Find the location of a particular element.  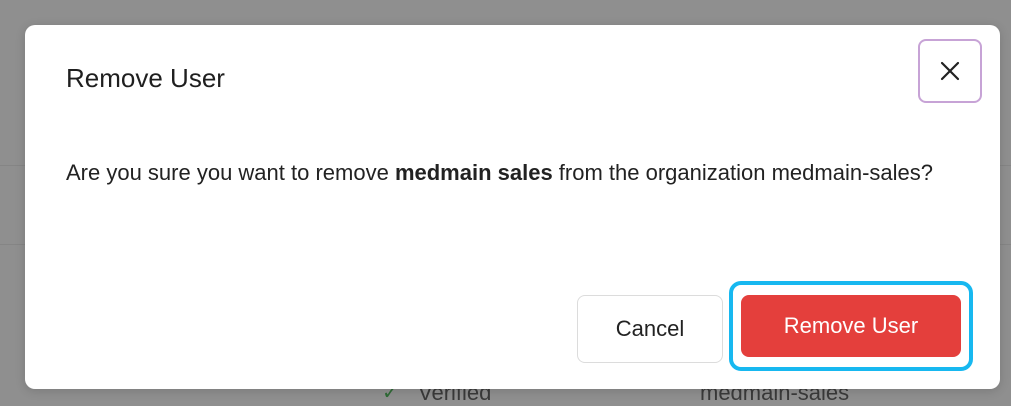

message-suffix: from the organization medmain-sales? is located at coordinates (742, 172).